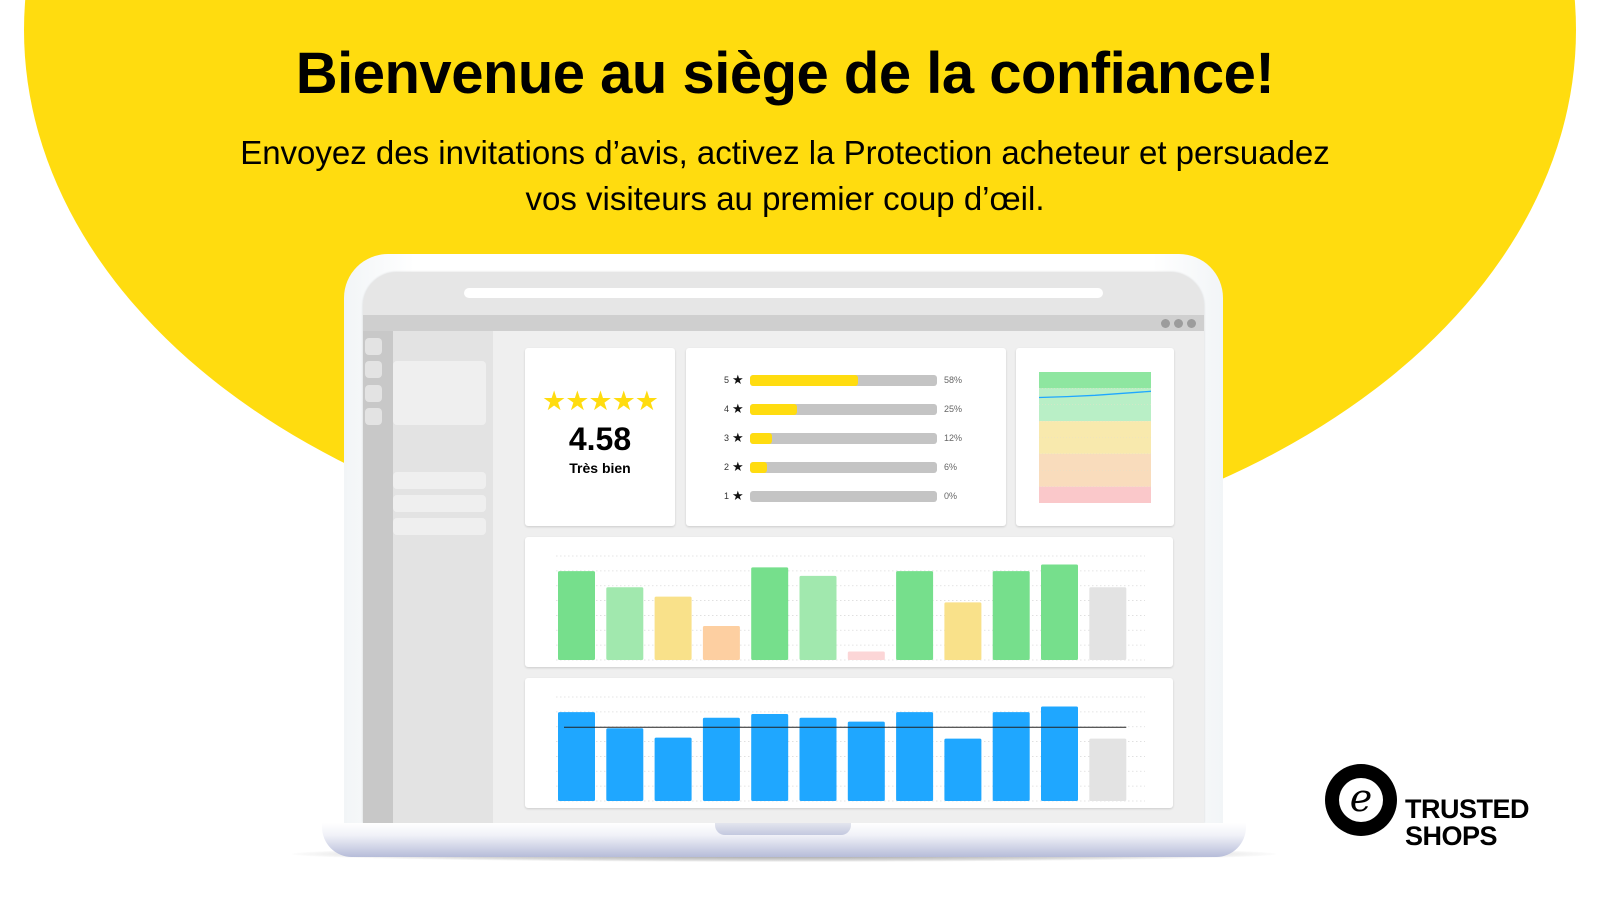  What do you see at coordinates (727, 380) in the screenshot?
I see `star-level: 5` at bounding box center [727, 380].